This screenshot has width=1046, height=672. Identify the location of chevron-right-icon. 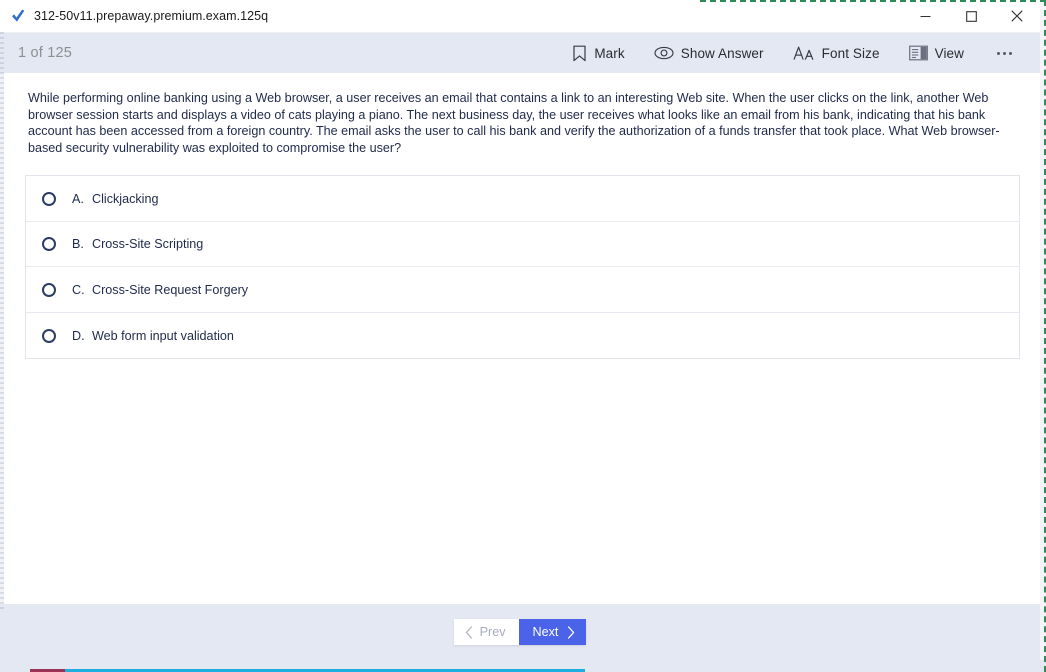
(571, 632).